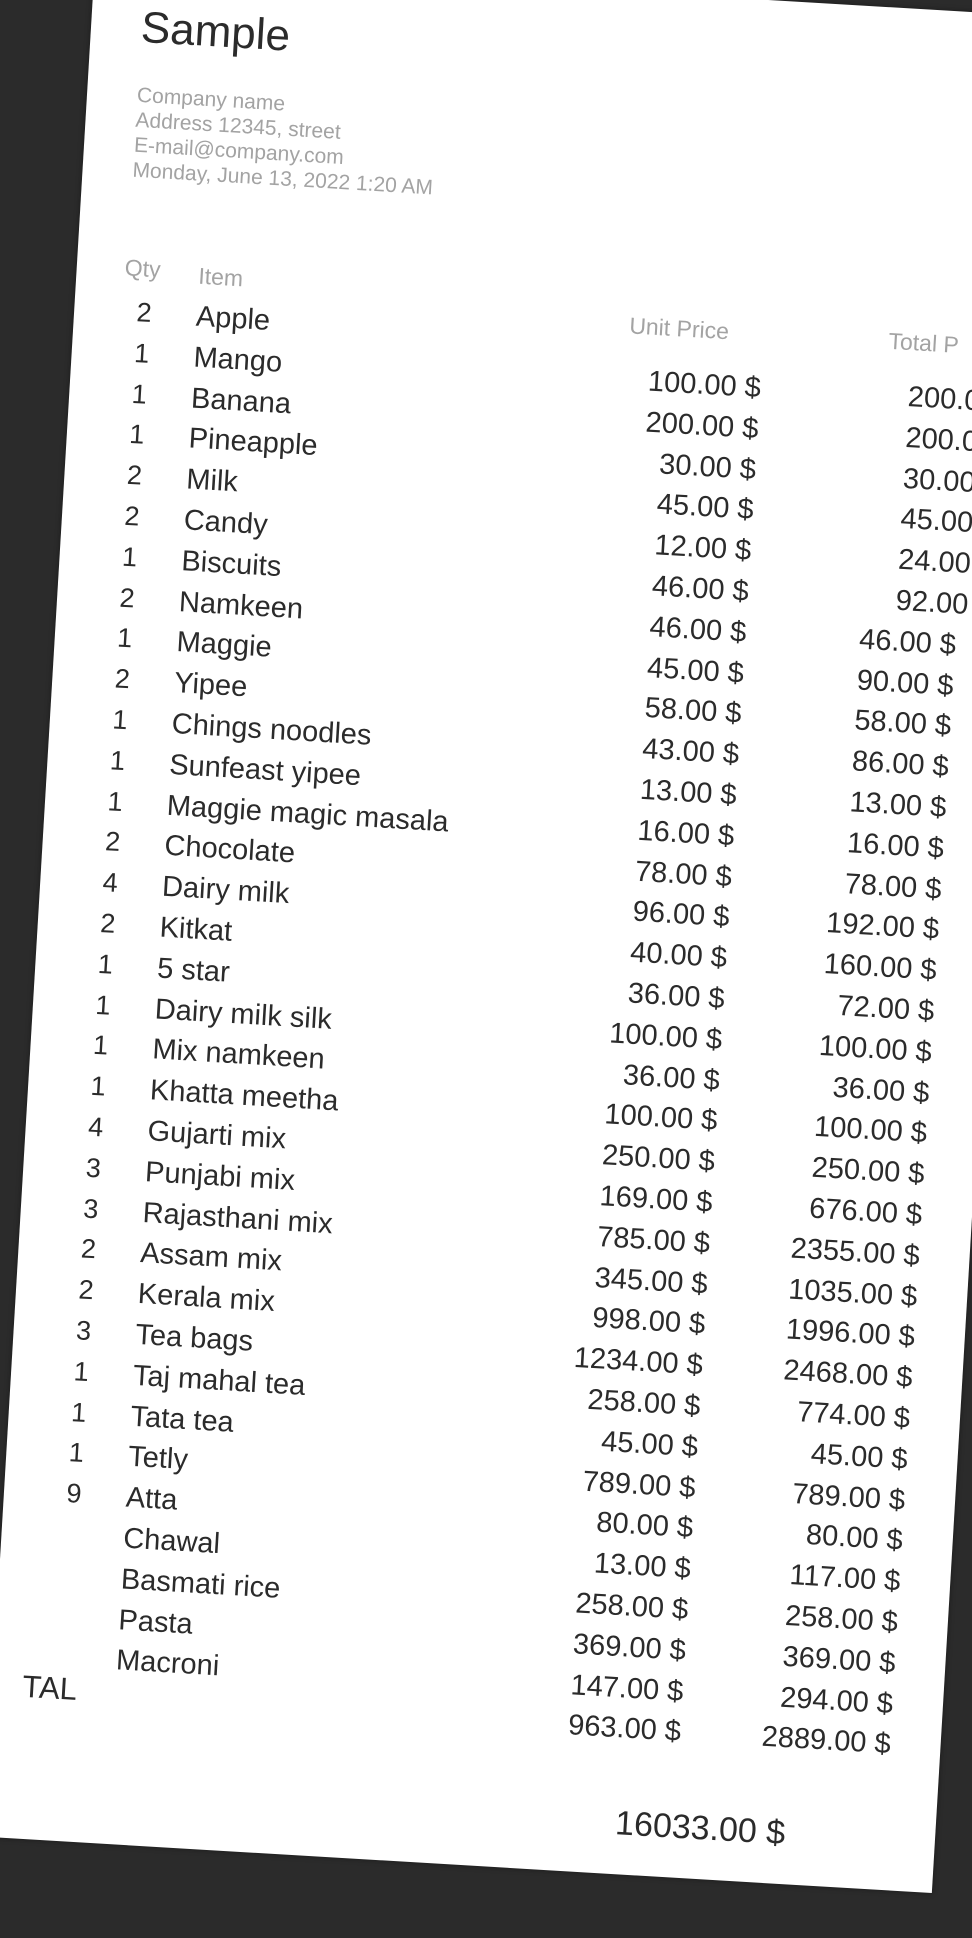 This screenshot has height=1938, width=972. Describe the element at coordinates (233, 318) in the screenshot. I see `line-item-name: Apple` at that location.